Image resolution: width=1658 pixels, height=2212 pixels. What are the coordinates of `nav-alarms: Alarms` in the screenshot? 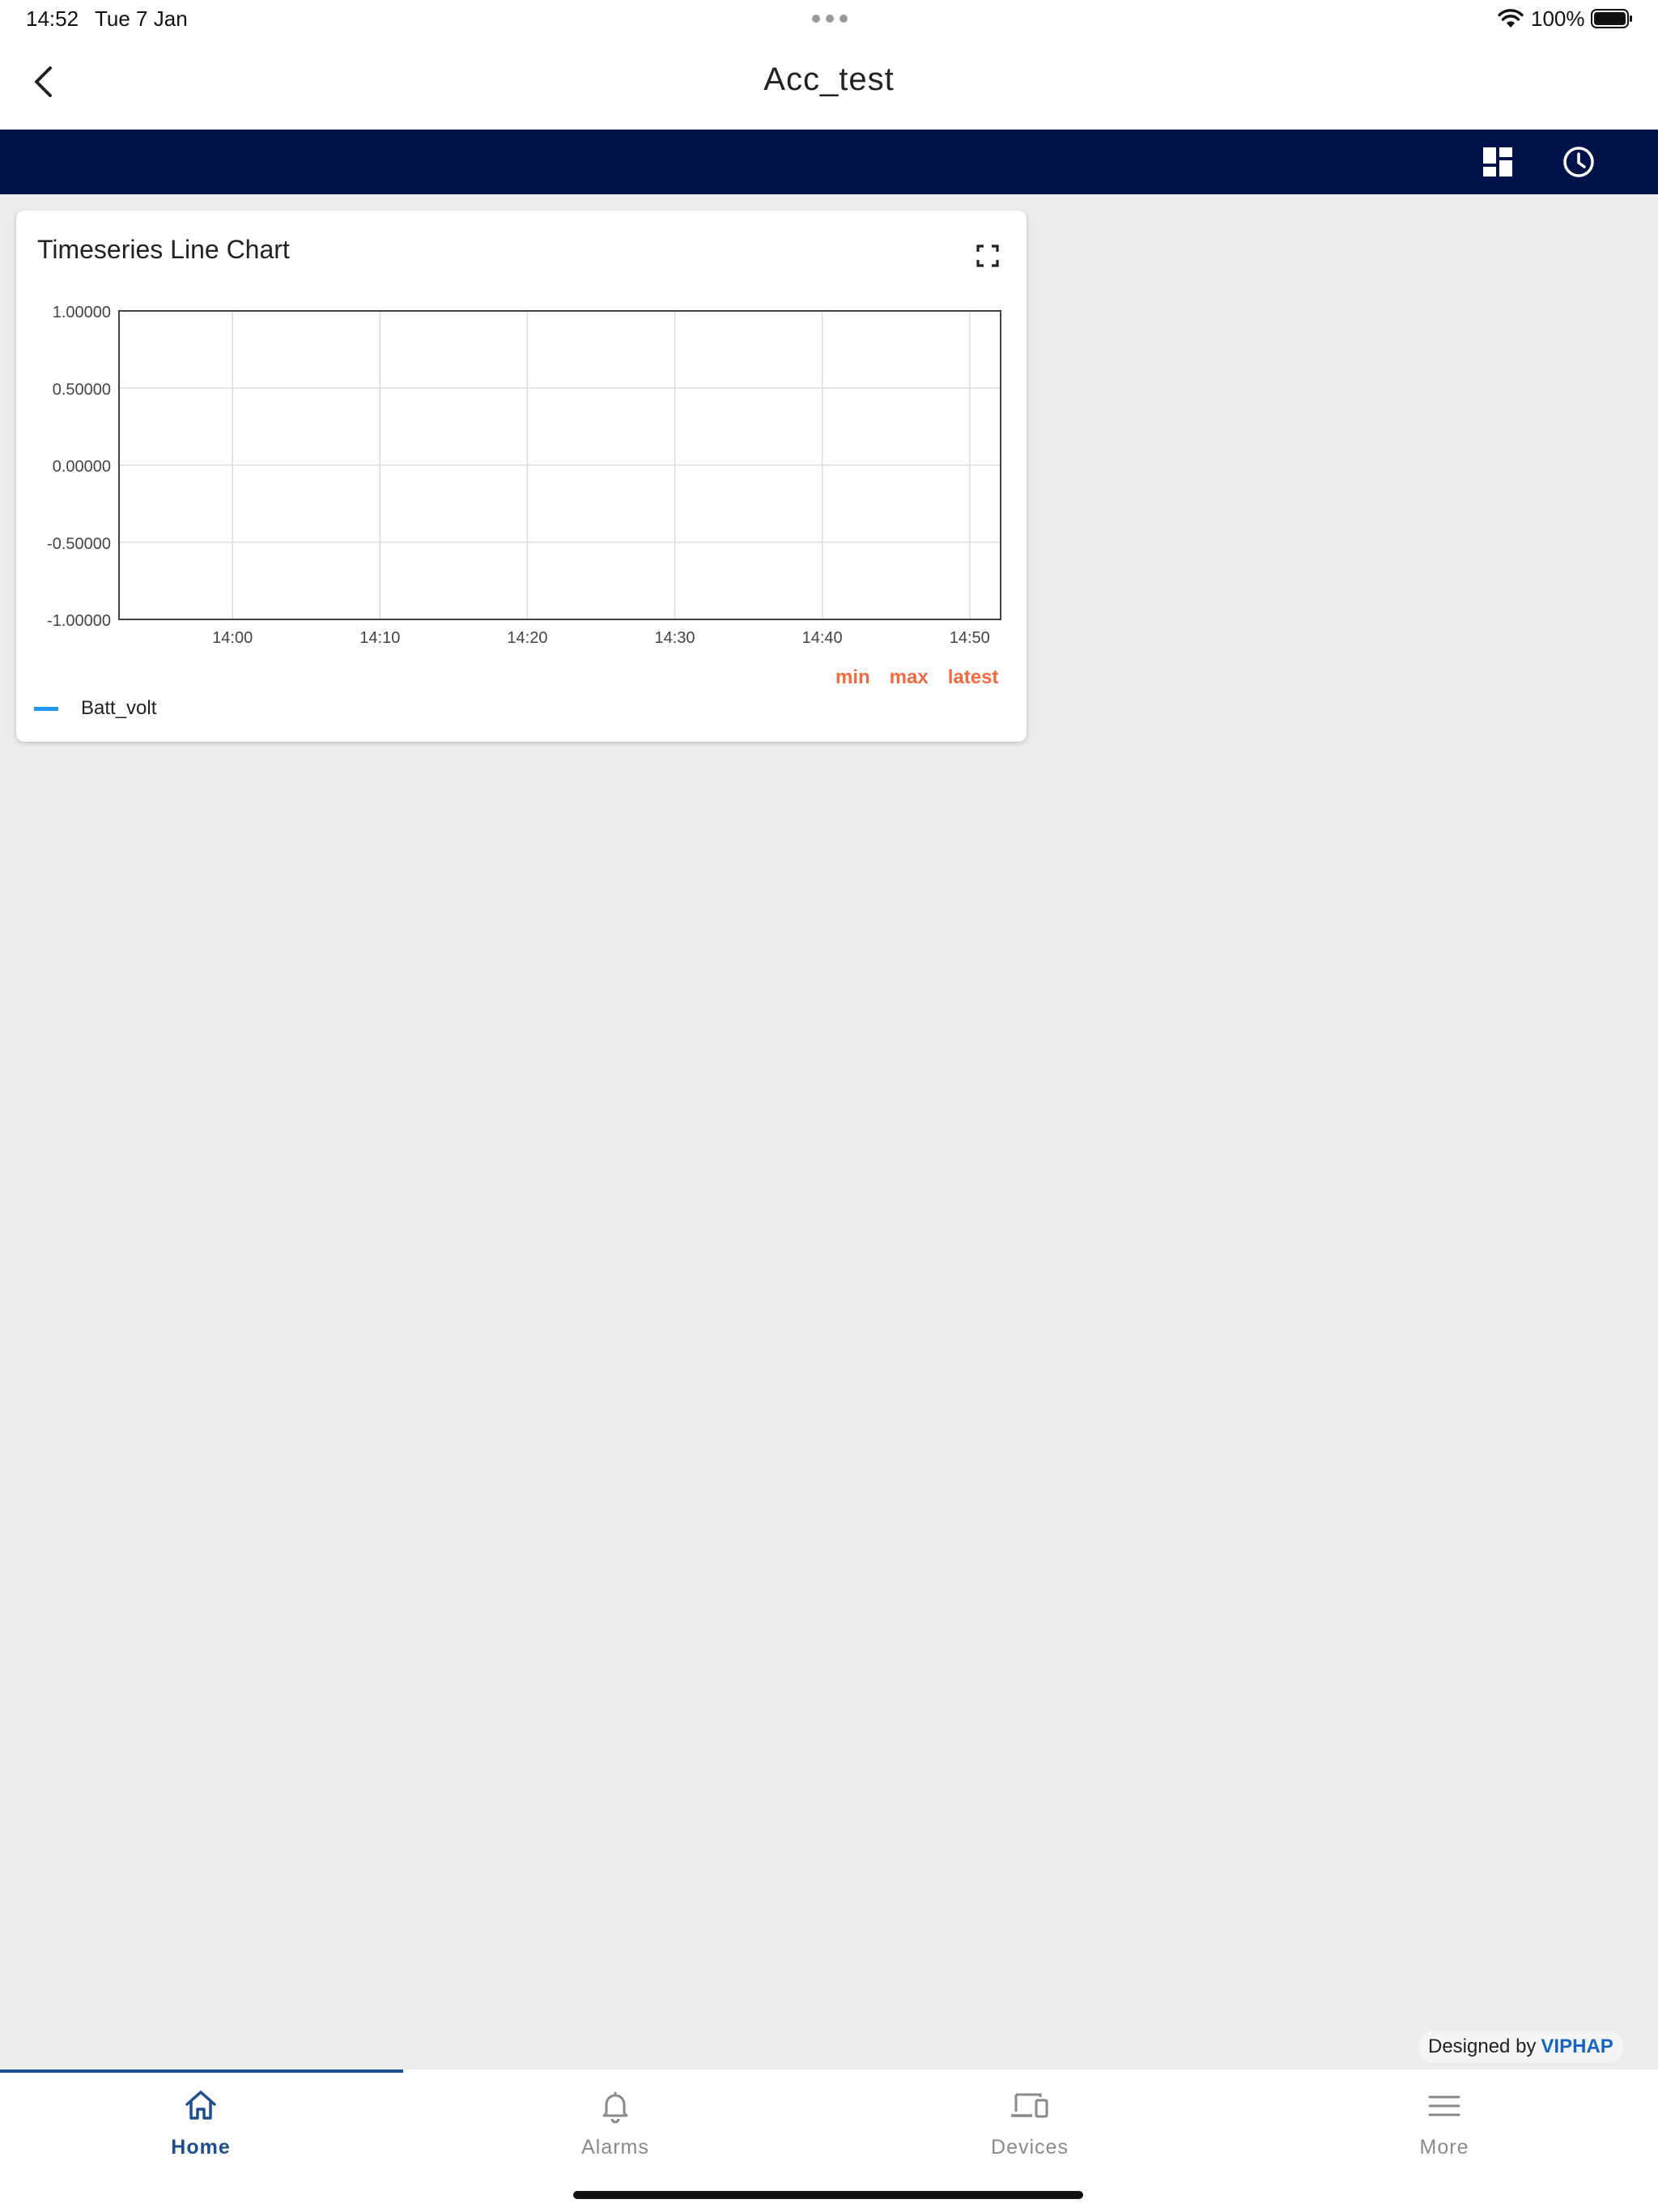 It's located at (615, 2127).